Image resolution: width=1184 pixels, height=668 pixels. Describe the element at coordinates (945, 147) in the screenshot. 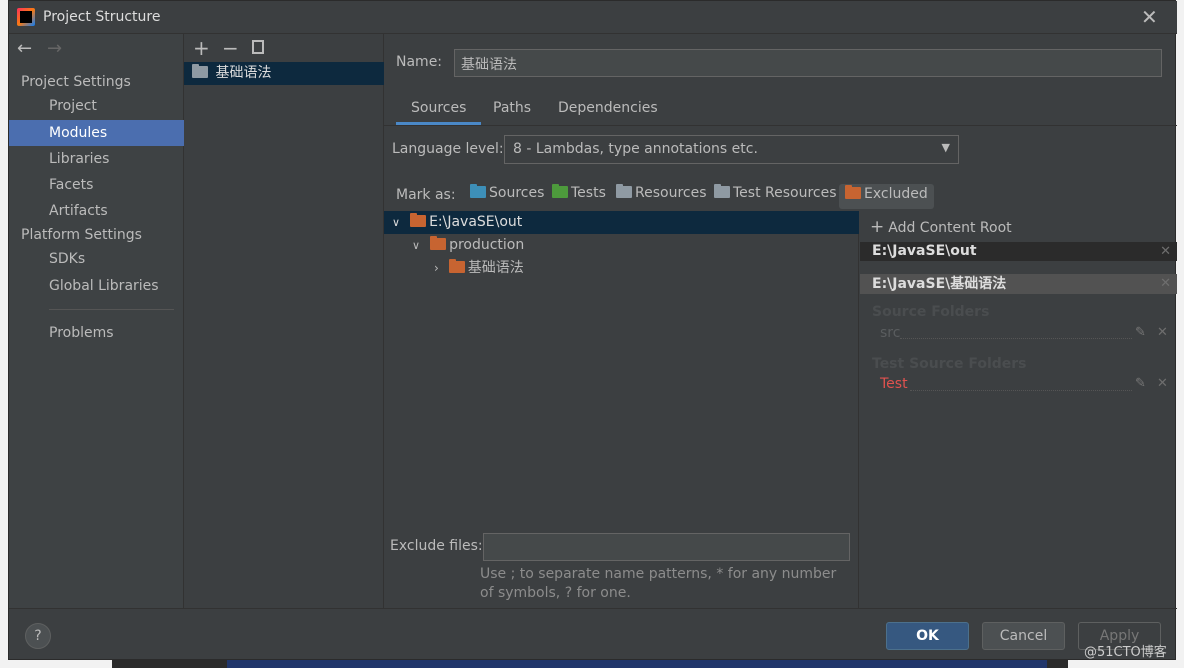

I see `chevron-down-icon: ▼` at that location.